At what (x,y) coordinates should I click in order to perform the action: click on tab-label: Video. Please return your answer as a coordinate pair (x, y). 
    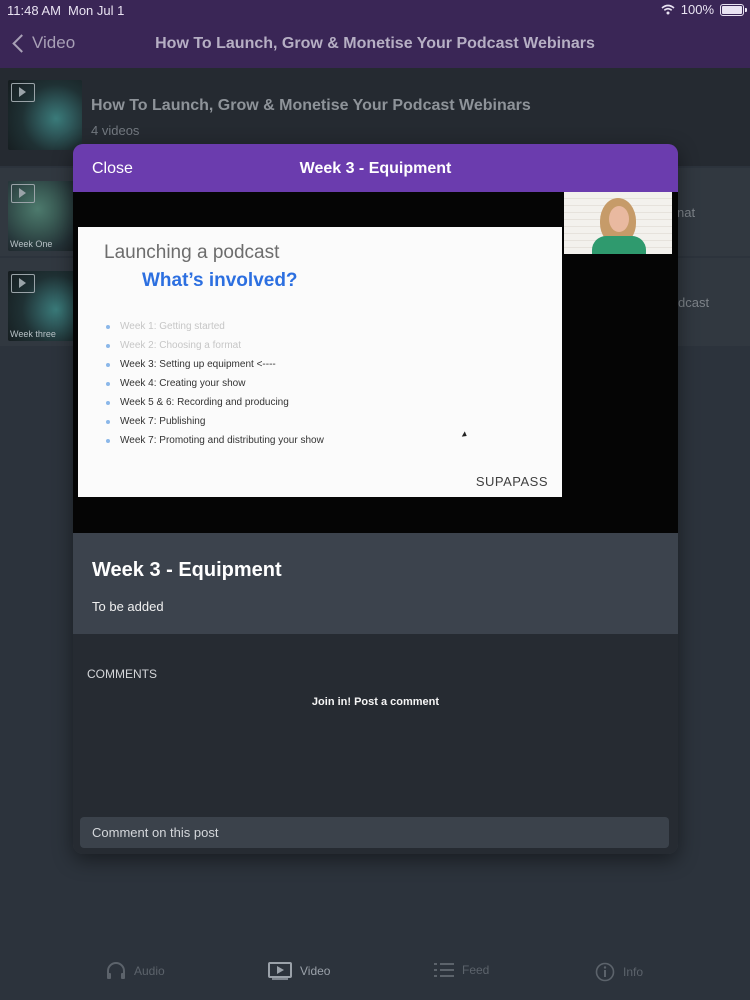
    Looking at the image, I should click on (315, 971).